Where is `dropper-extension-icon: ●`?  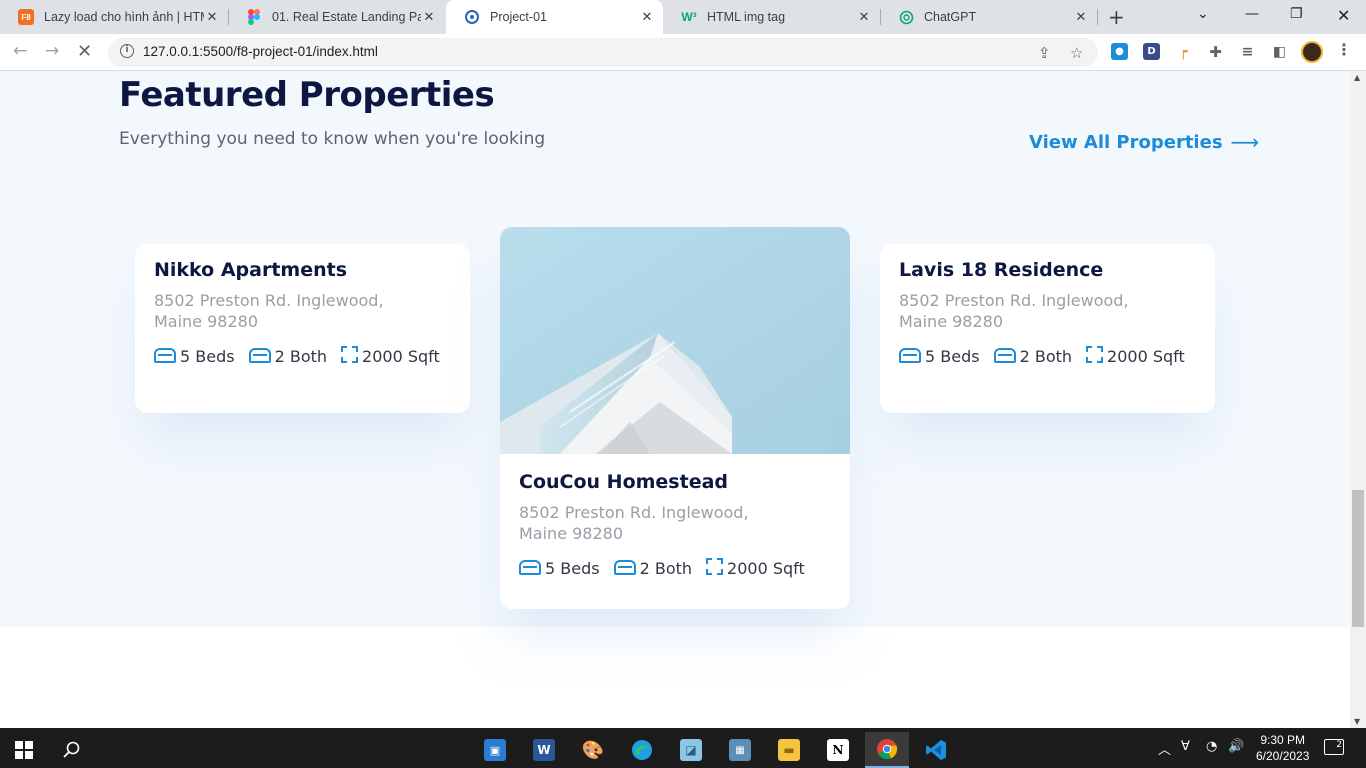
dropper-extension-icon: ● is located at coordinates (1119, 51).